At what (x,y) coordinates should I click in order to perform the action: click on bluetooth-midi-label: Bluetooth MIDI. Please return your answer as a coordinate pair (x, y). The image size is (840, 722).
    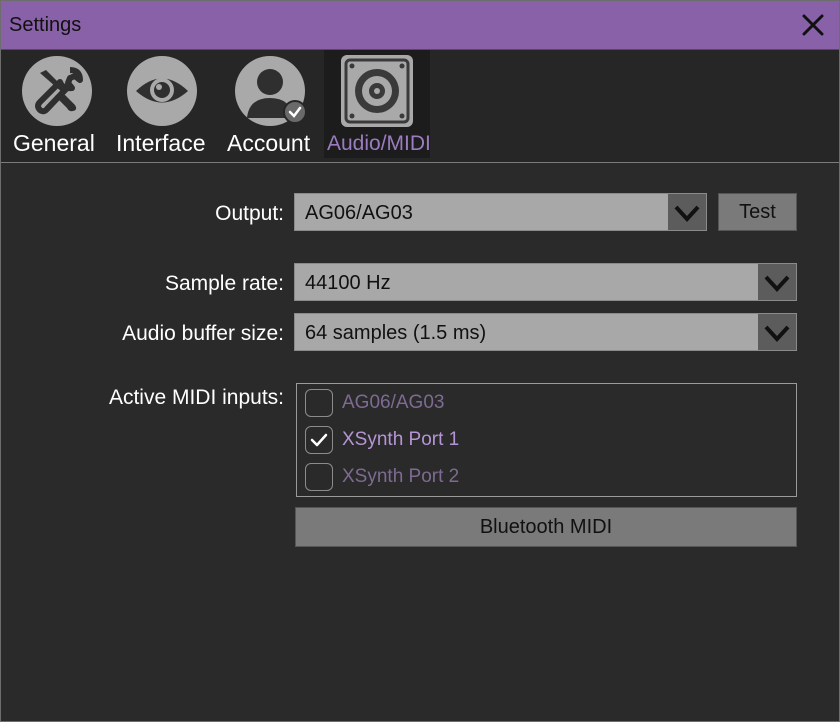
    Looking at the image, I should click on (546, 527).